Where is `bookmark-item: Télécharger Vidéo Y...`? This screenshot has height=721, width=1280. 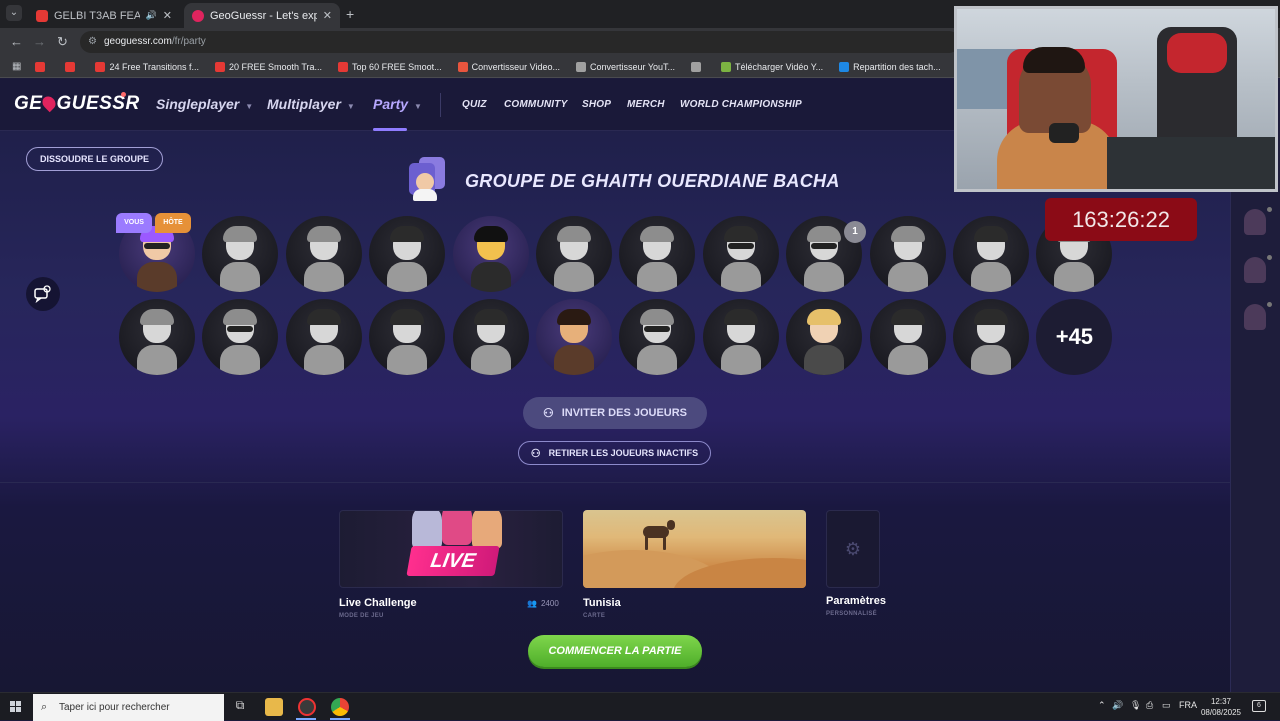
bookmark-item: Télécharger Vidéo Y... is located at coordinates (772, 66).